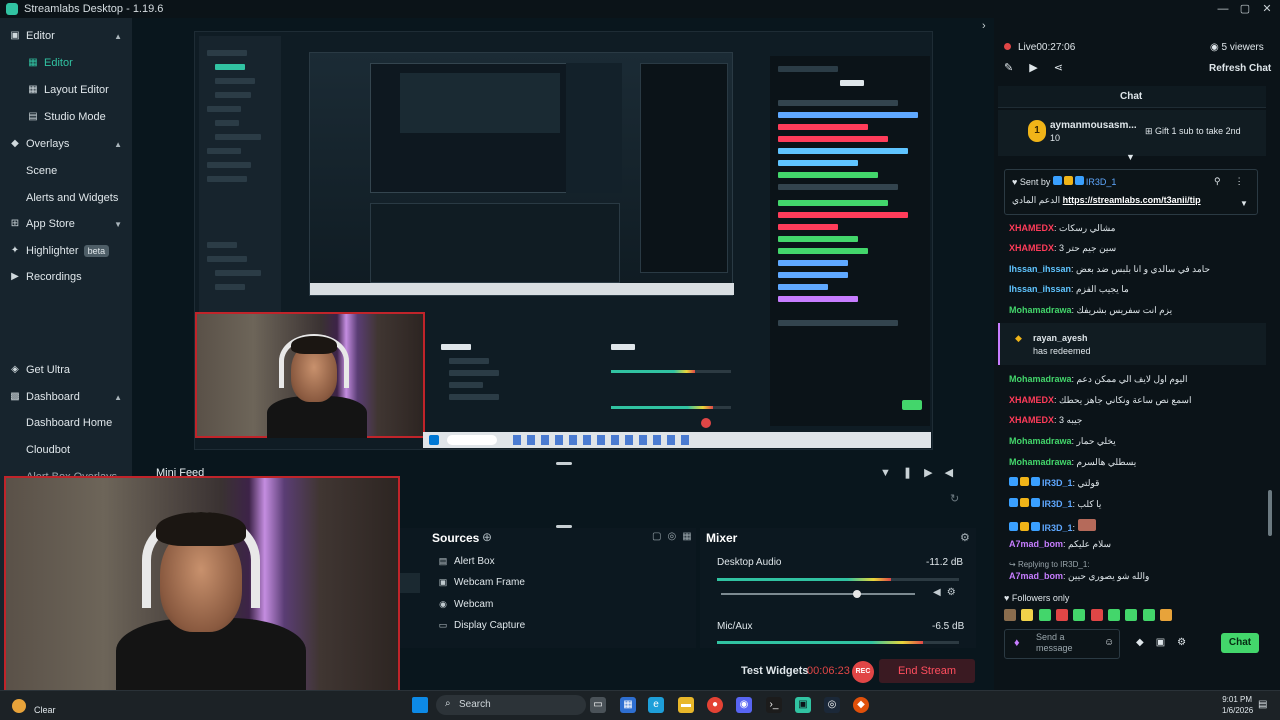 The height and width of the screenshot is (720, 1280). Describe the element at coordinates (1072, 462) in the screenshot. I see `chat-message: Mohamadrawa: يسطلي هالسرم` at that location.